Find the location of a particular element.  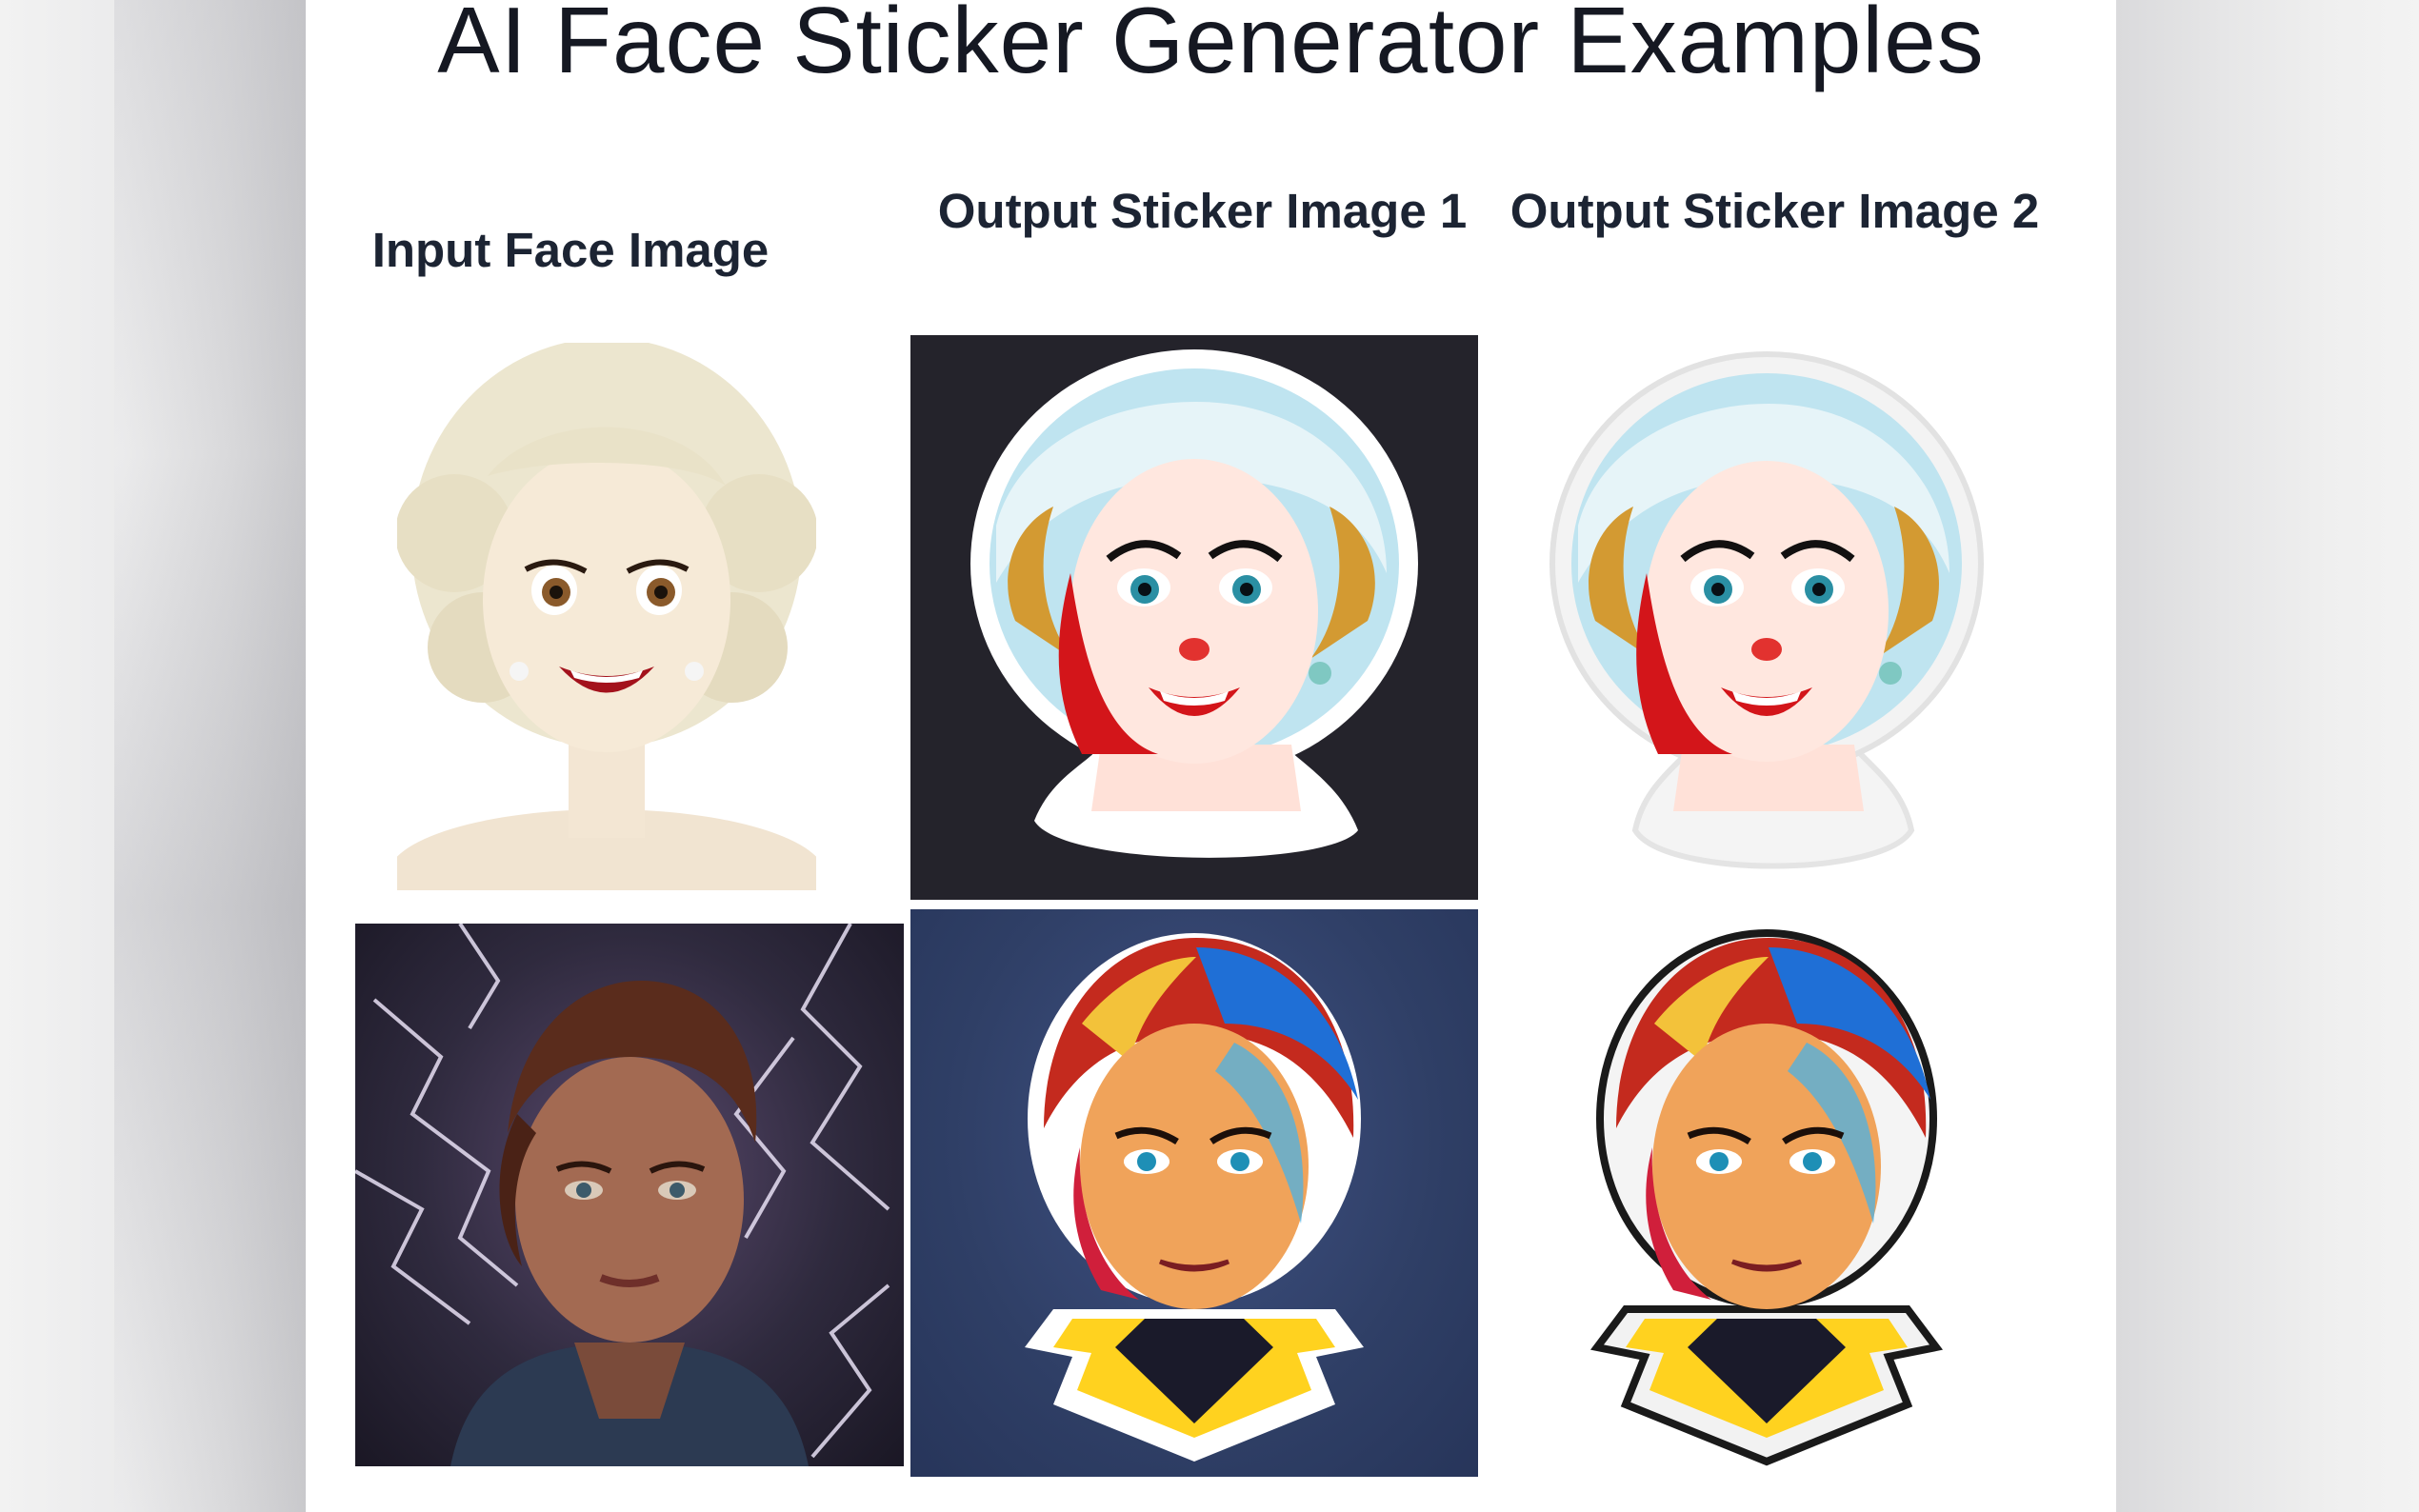

left-background-blur is located at coordinates (153, 756).